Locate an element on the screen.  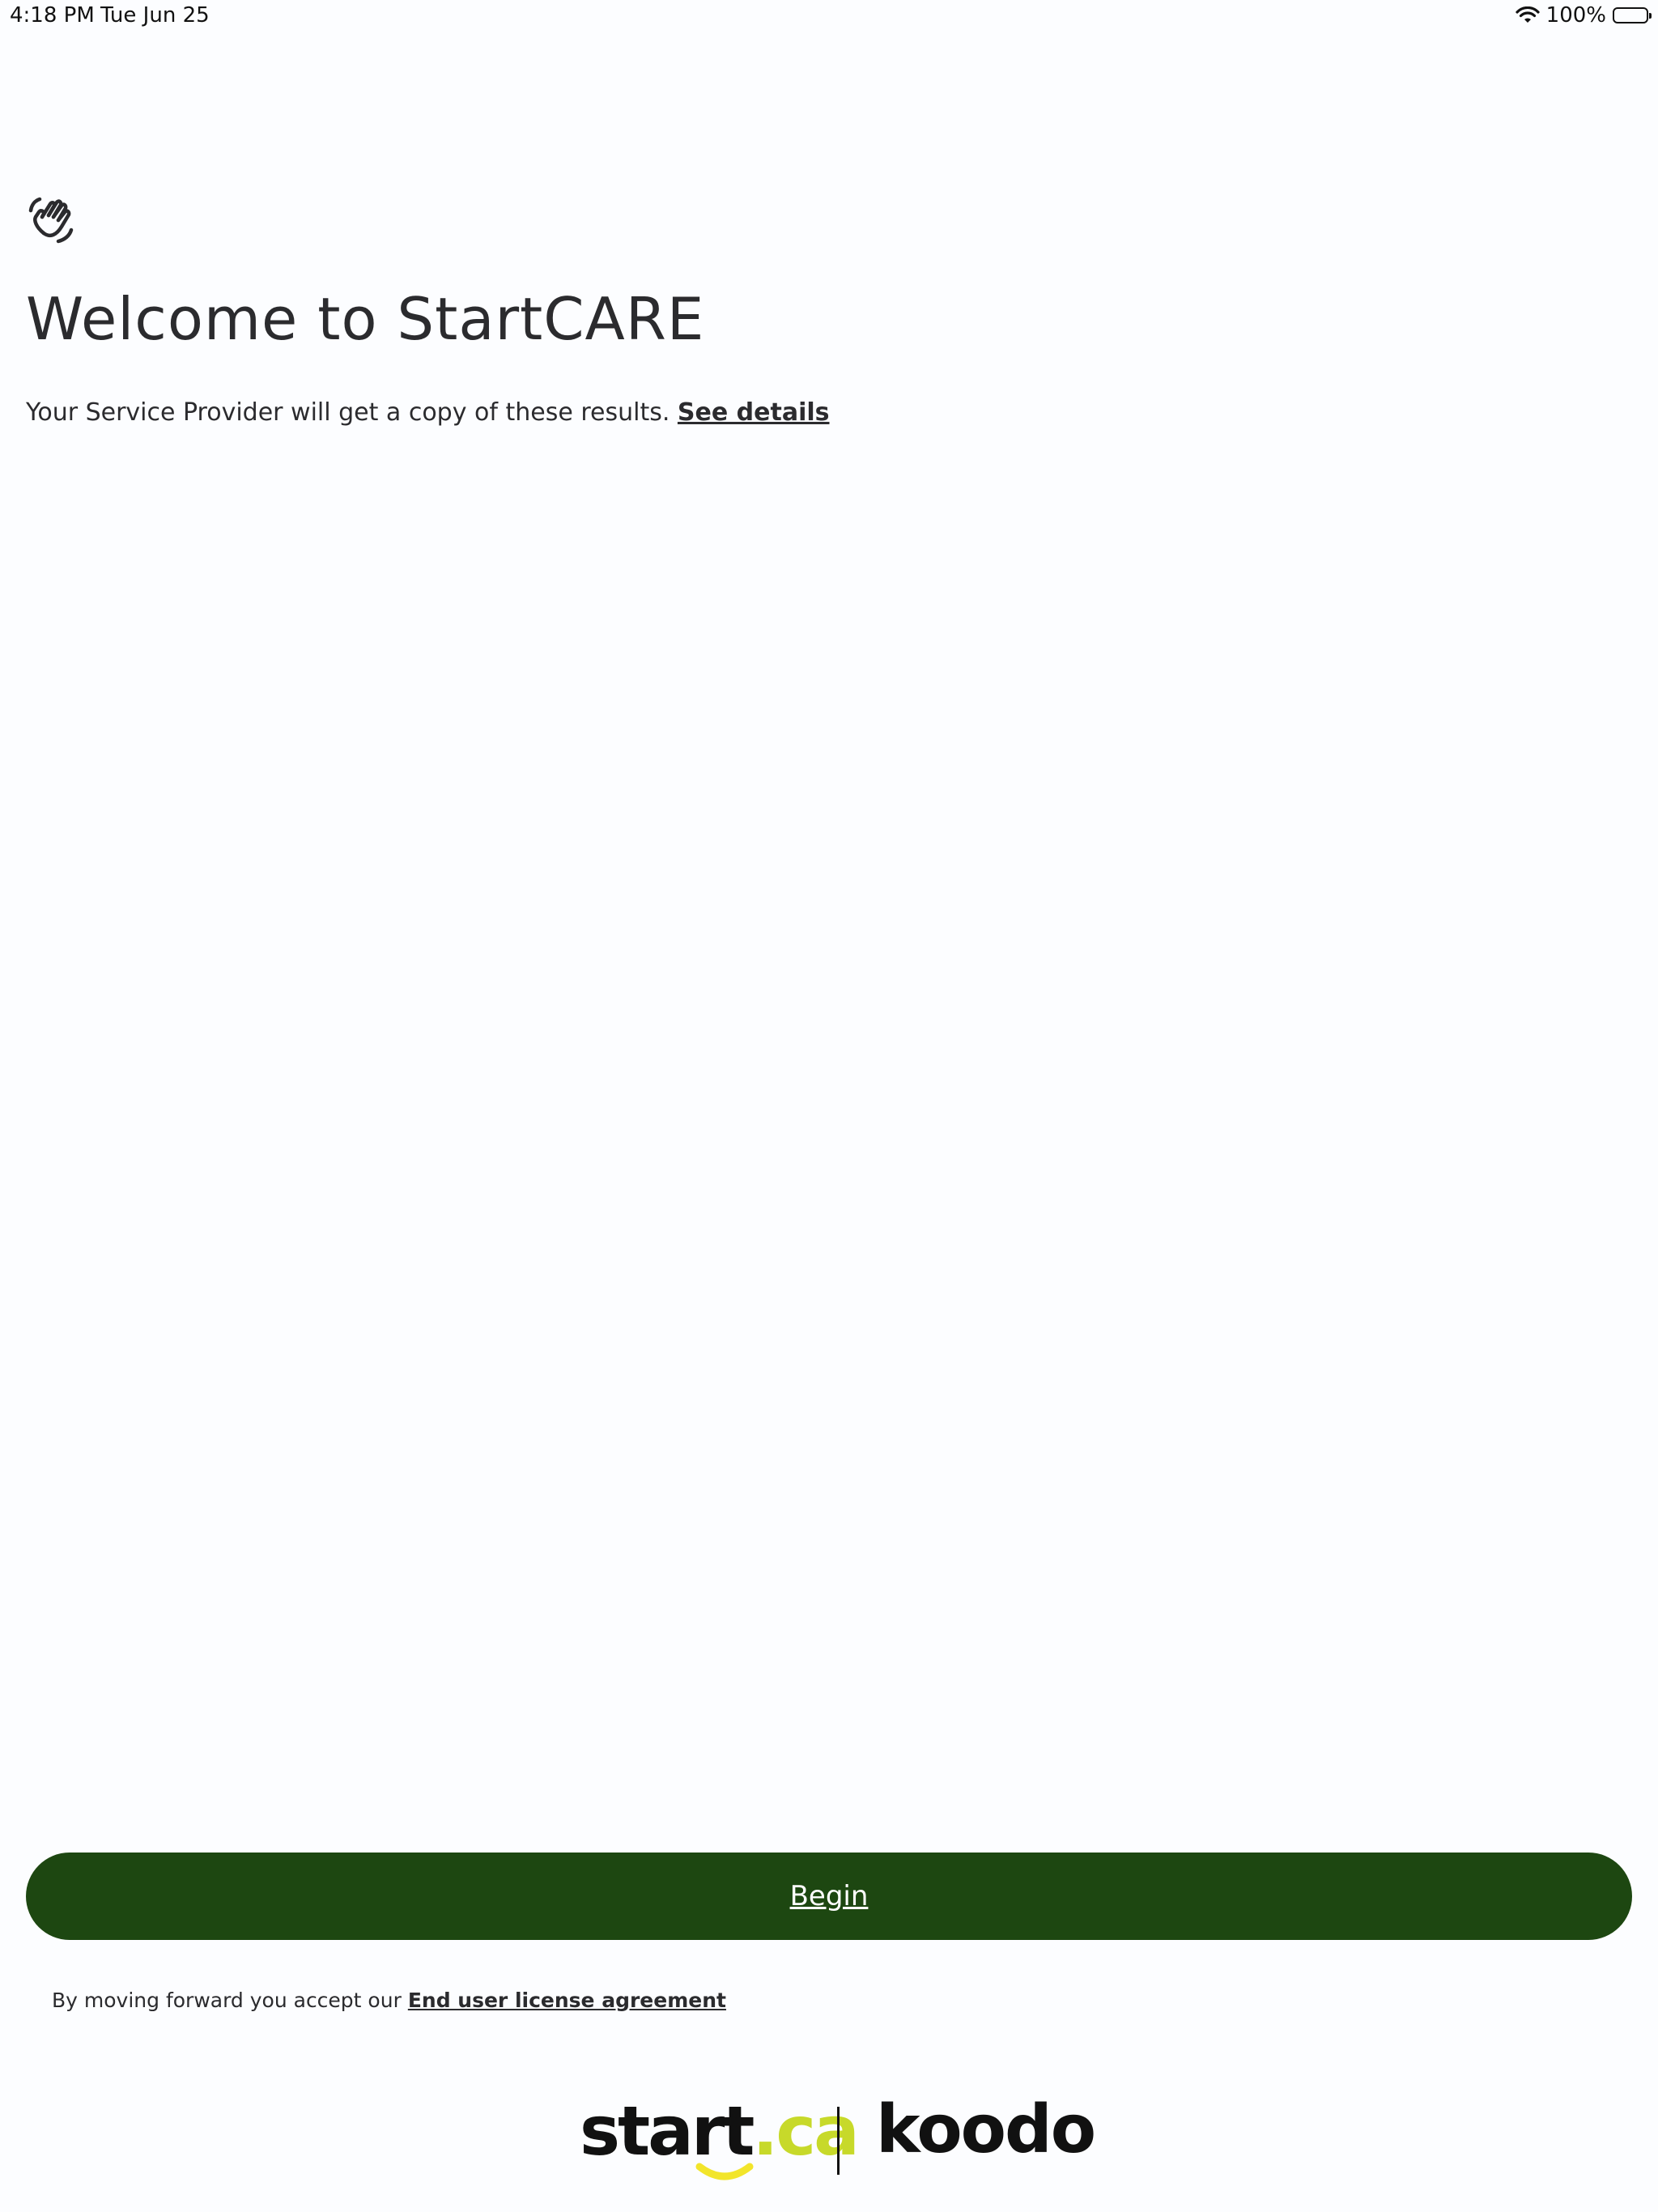
status-right: 100% is located at coordinates (1584, 16).